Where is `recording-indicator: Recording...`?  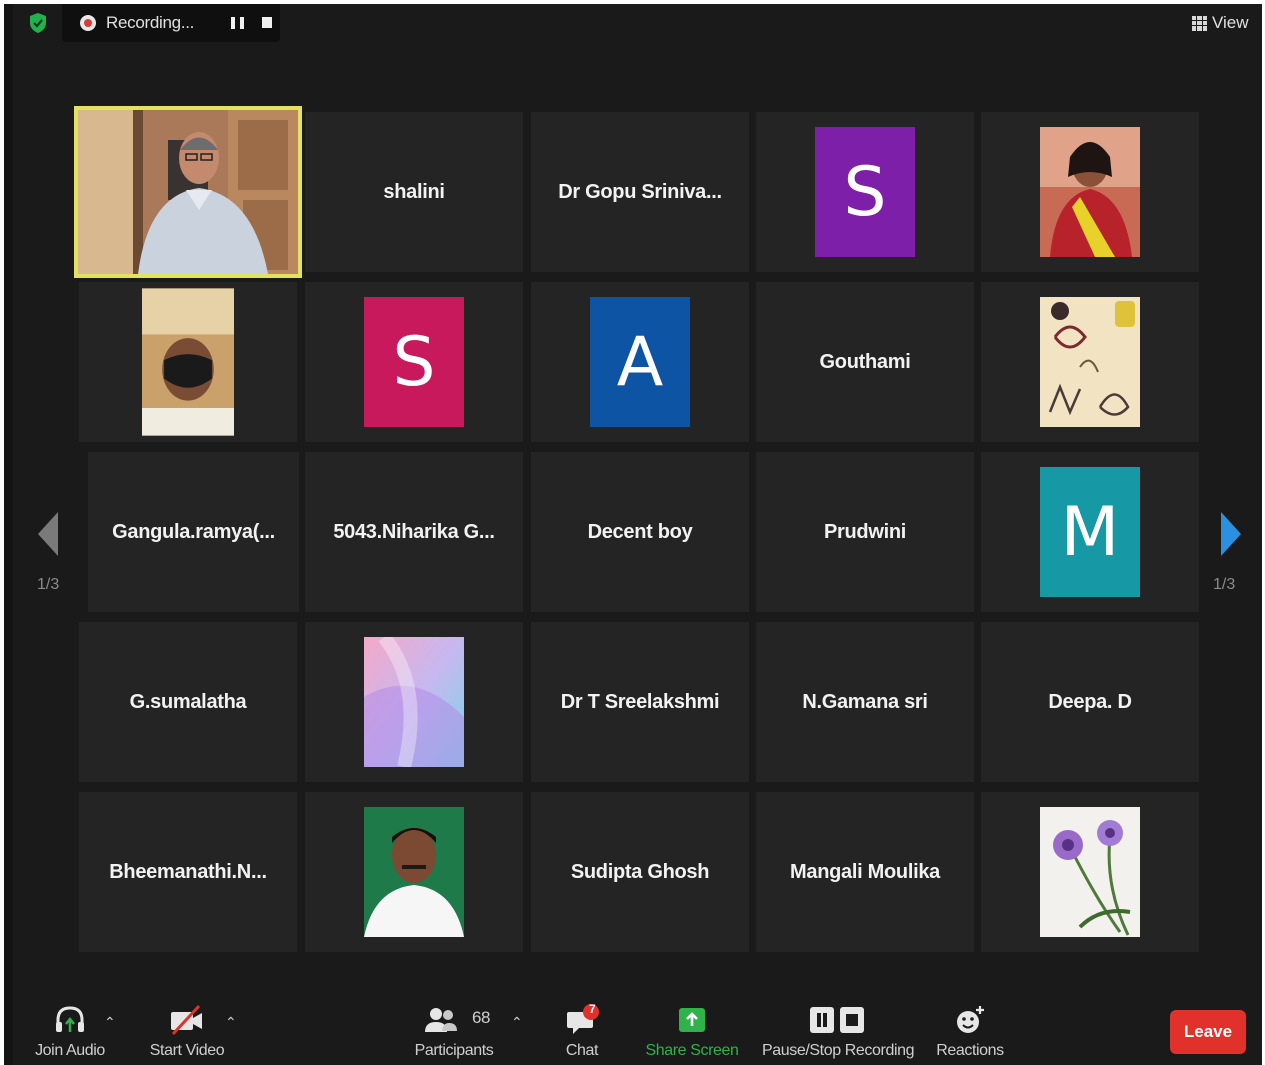 recording-indicator: Recording... is located at coordinates (171, 23).